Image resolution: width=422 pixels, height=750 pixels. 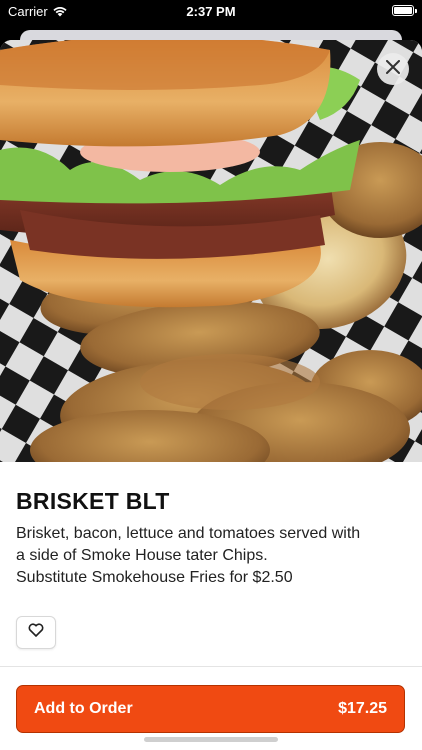 I want to click on status-bar: Carrier 2:37 PM, so click(x=211, y=12).